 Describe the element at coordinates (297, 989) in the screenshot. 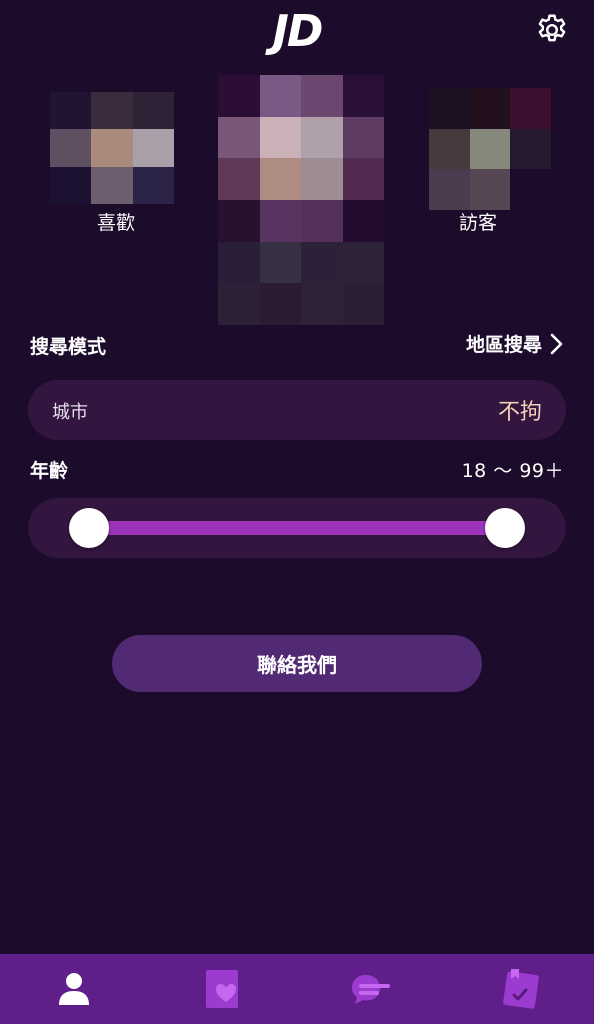

I see `bottom-nav` at that location.